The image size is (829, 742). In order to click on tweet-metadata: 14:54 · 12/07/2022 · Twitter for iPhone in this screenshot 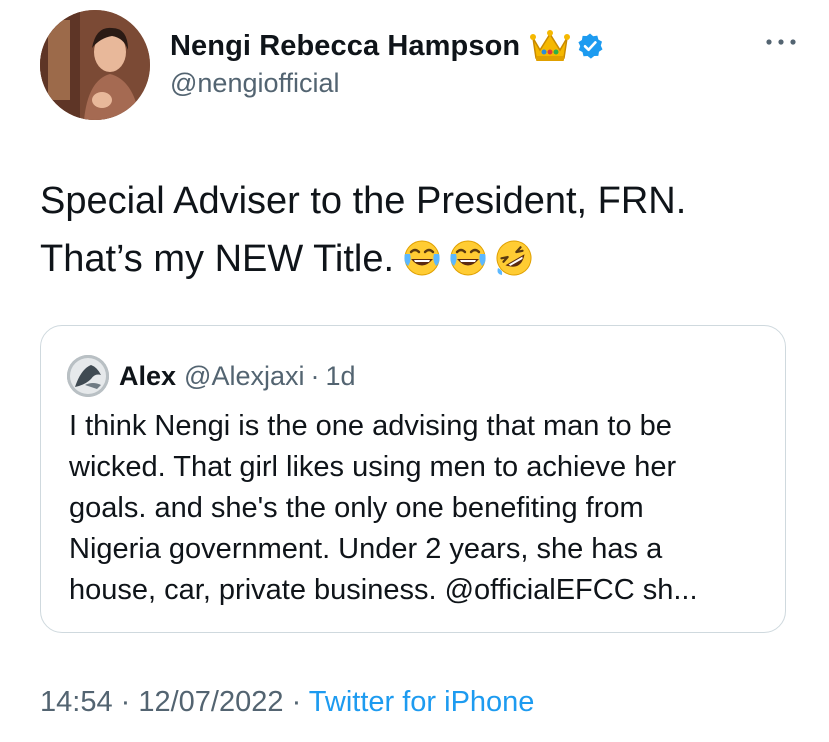, I will do `click(287, 702)`.